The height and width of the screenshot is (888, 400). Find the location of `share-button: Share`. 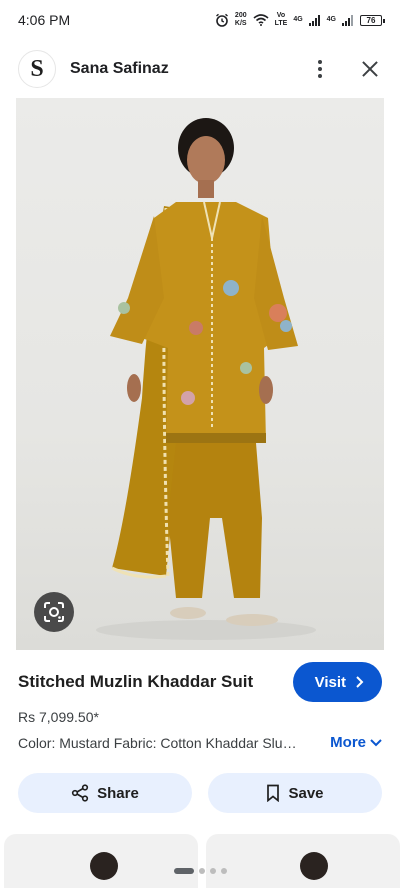

share-button: Share is located at coordinates (105, 793).